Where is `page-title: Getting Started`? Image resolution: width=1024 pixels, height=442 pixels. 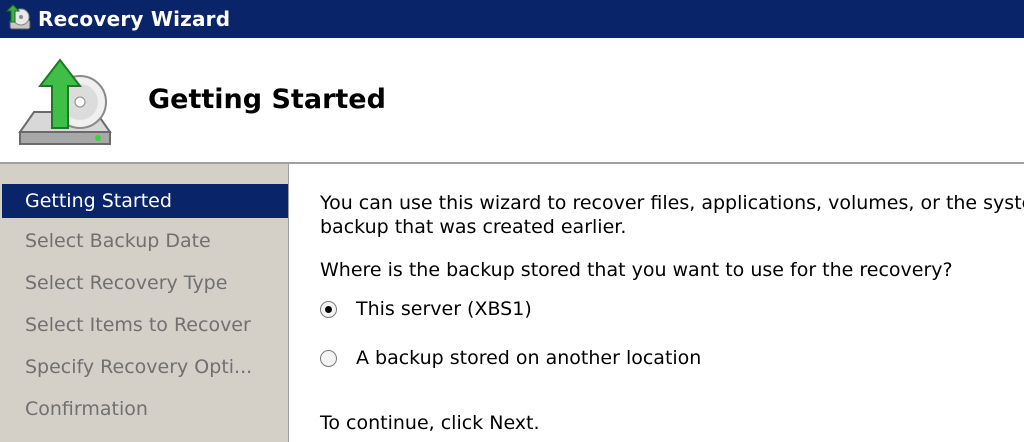 page-title: Getting Started is located at coordinates (267, 99).